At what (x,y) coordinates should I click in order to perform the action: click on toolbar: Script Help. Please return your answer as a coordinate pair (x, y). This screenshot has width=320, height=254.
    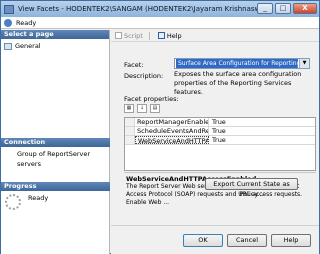
    Looking at the image, I should click on (215, 36).